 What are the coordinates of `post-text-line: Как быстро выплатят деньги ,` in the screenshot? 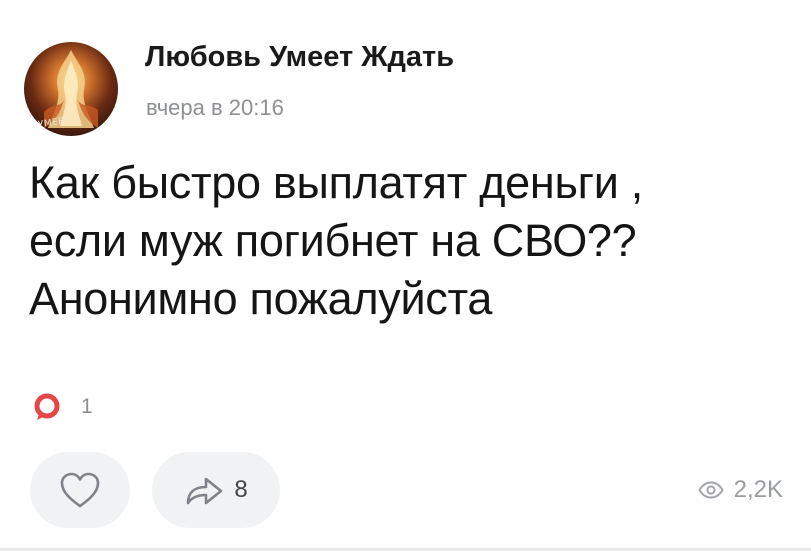 It's located at (336, 182).